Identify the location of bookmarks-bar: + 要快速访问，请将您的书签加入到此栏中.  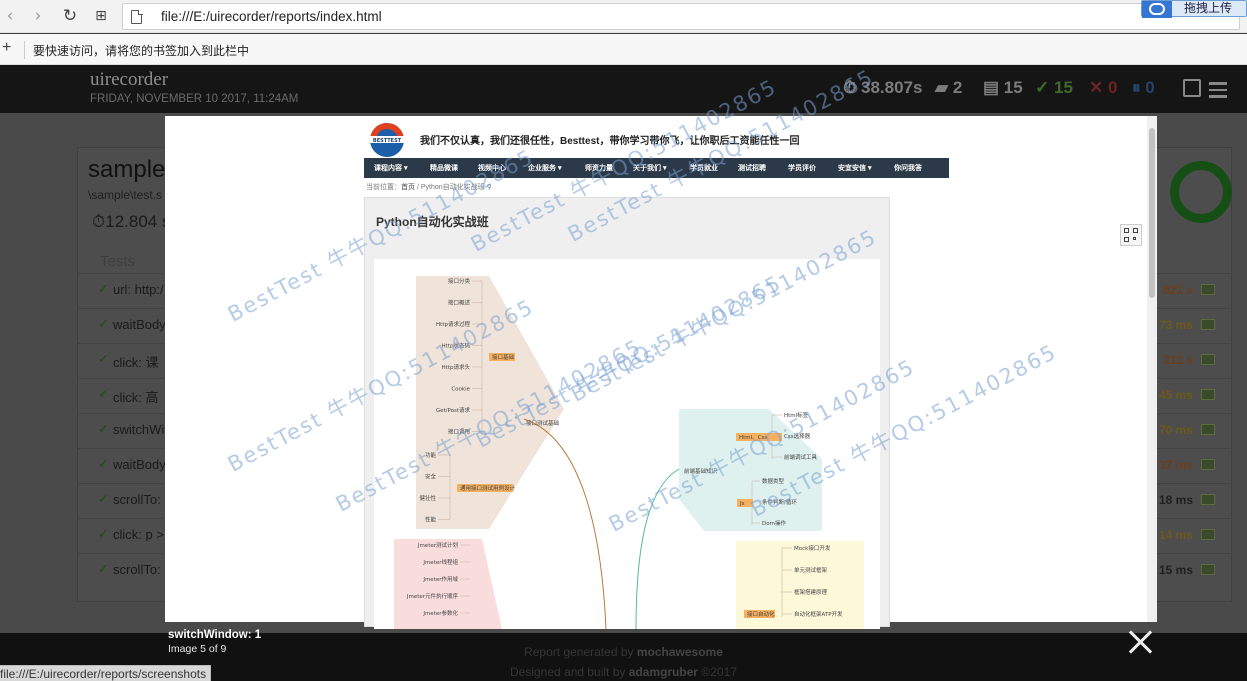
(623, 49).